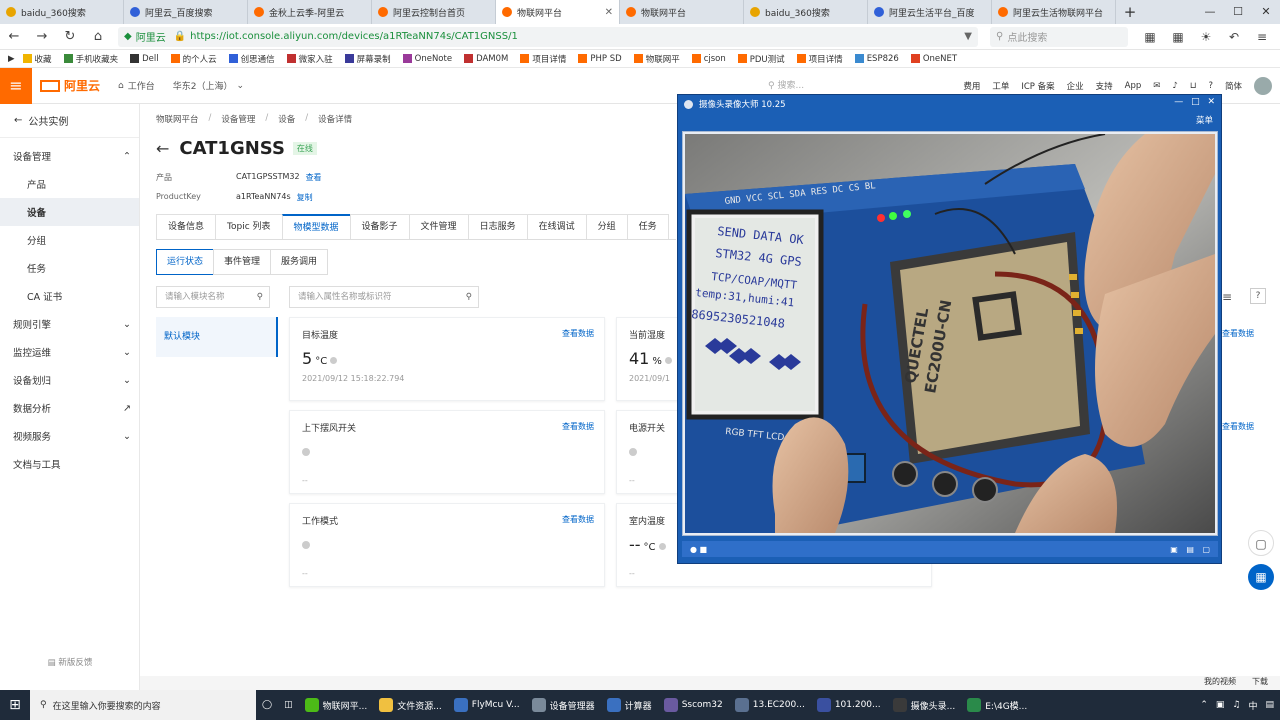  Describe the element at coordinates (69, 352) in the screenshot. I see `sidebar-item: 监控运维 ⌄` at that location.